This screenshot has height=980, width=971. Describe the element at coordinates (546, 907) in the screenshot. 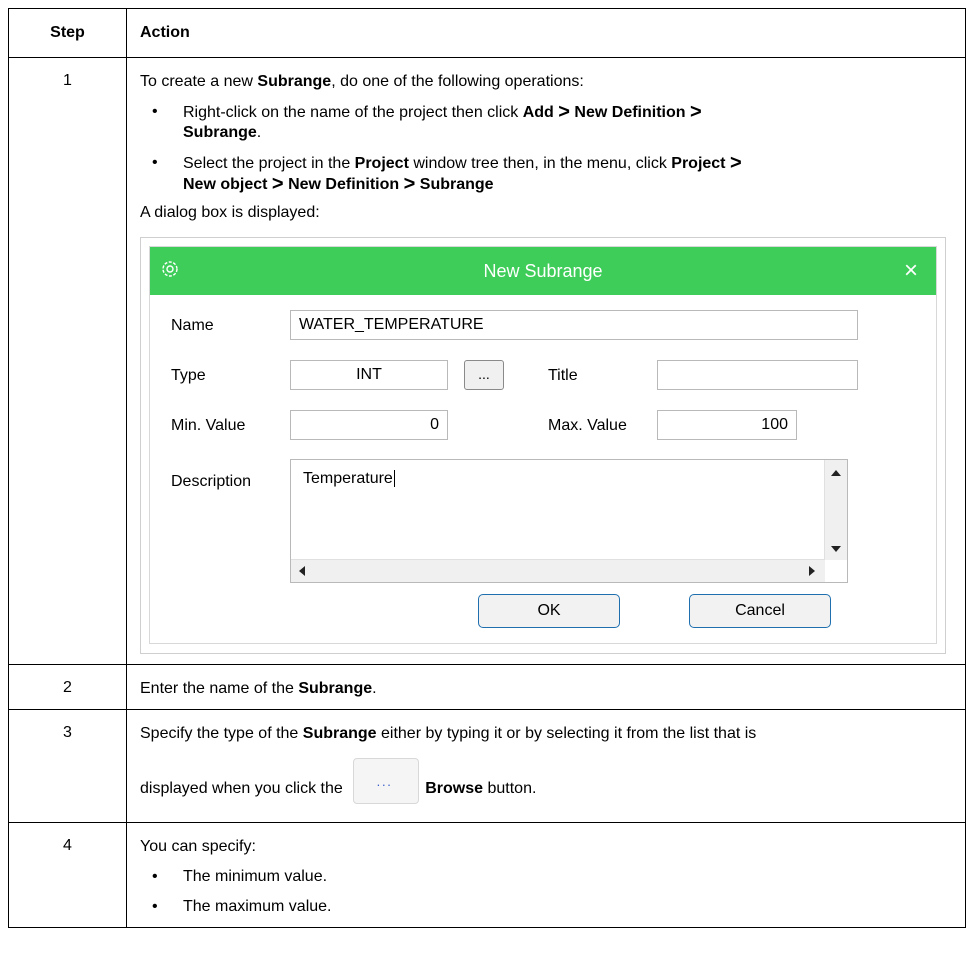

I see `list-item: The maximum value.` at that location.